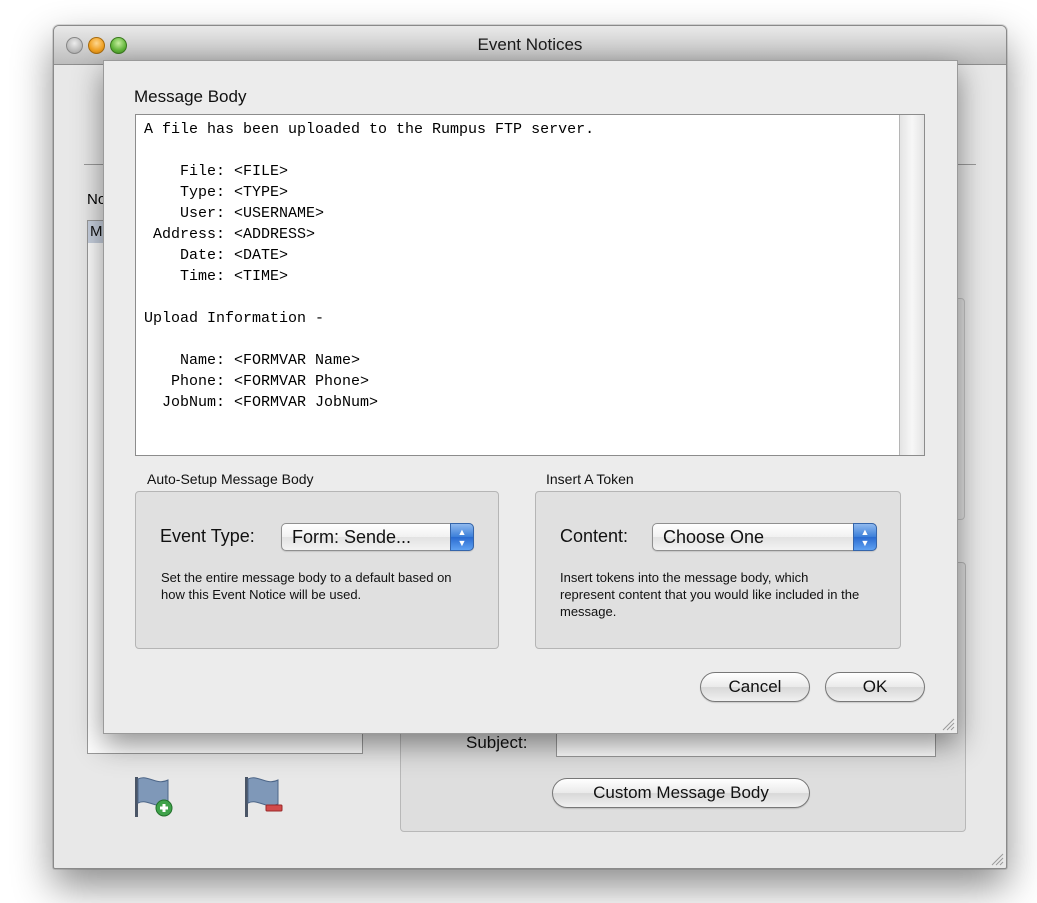 The image size is (1037, 903). I want to click on remove-notice-button, so click(264, 797).